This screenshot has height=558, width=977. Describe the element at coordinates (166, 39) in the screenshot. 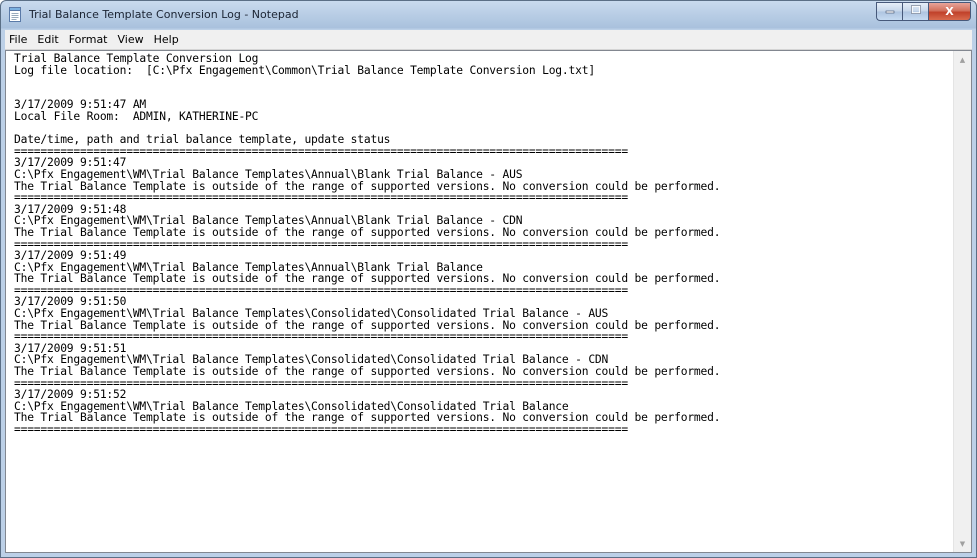

I see `menu-help: Help` at that location.